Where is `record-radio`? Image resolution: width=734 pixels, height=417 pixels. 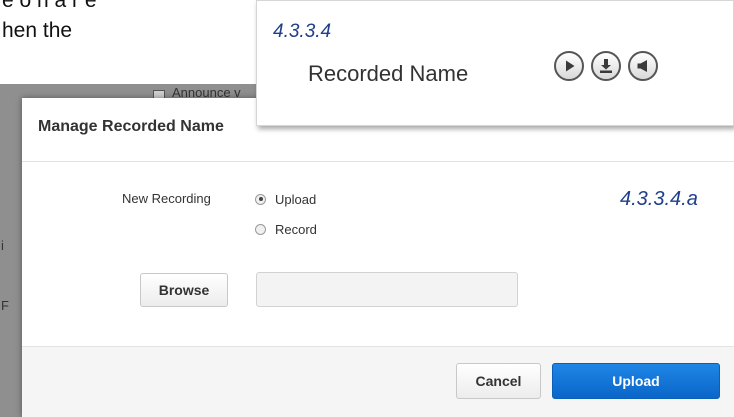
record-radio is located at coordinates (260, 229).